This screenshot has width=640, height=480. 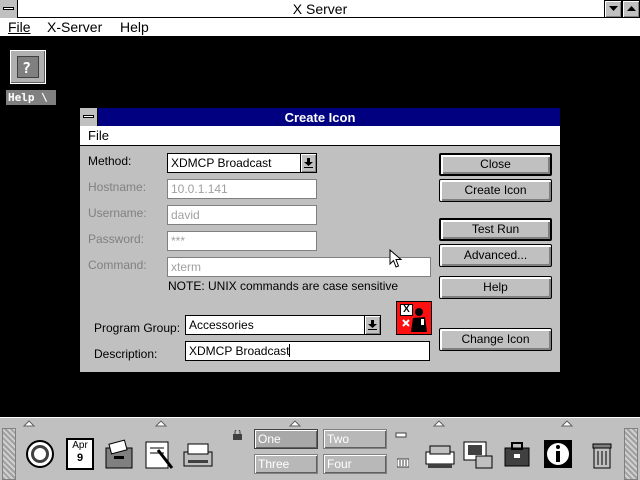 I want to click on minimize-icon, so click(x=613, y=8).